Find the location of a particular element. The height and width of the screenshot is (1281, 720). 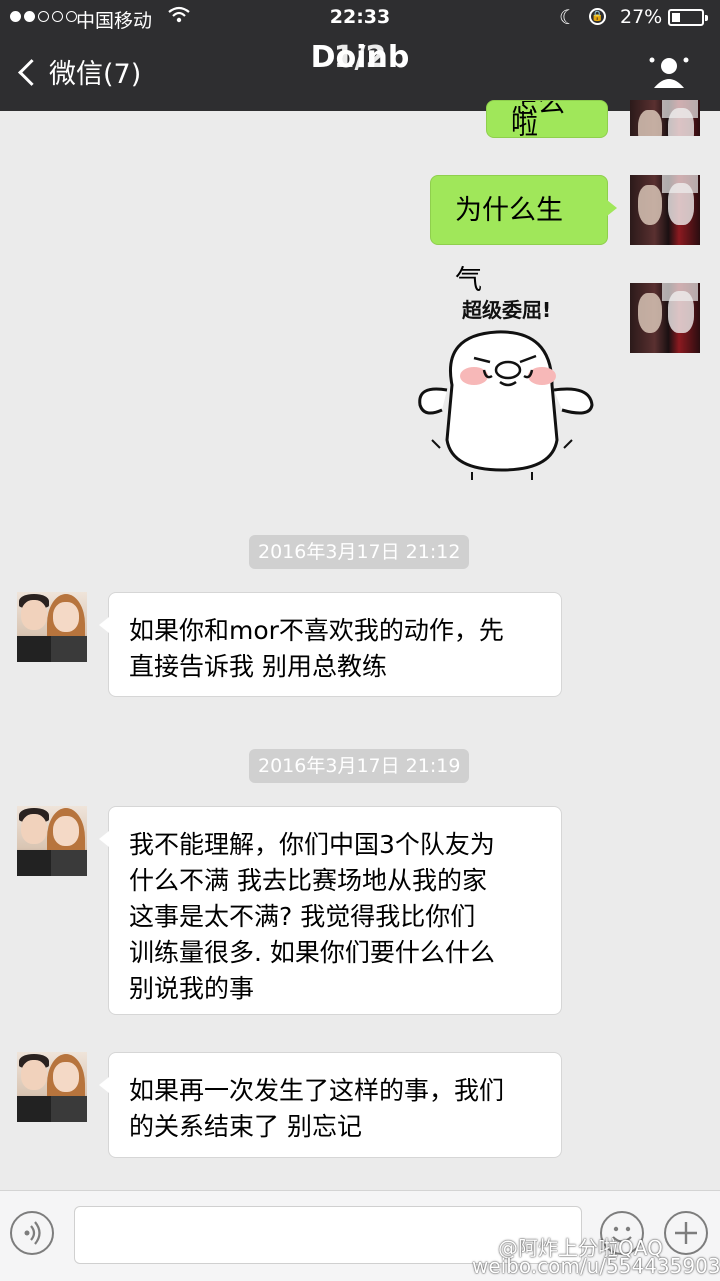

message-text: 直接告诉我 别用总教练 is located at coordinates (258, 666).